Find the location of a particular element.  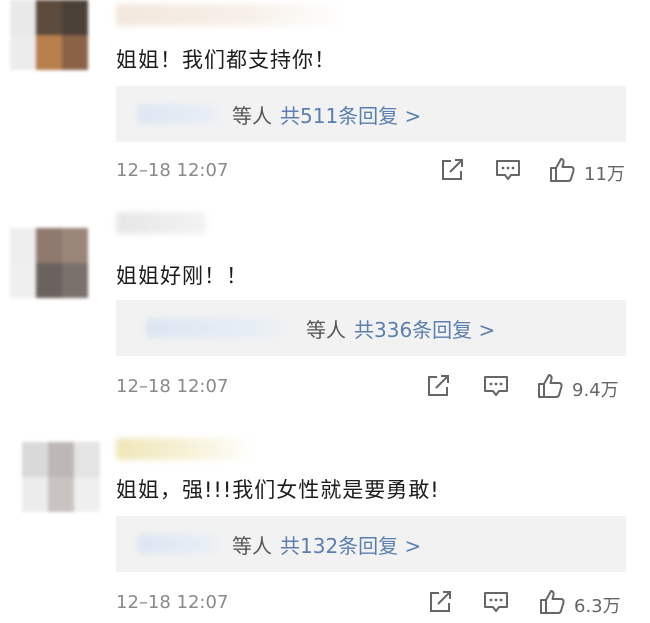

reply-summary-text: 等人 共132条回复 > is located at coordinates (326, 544).